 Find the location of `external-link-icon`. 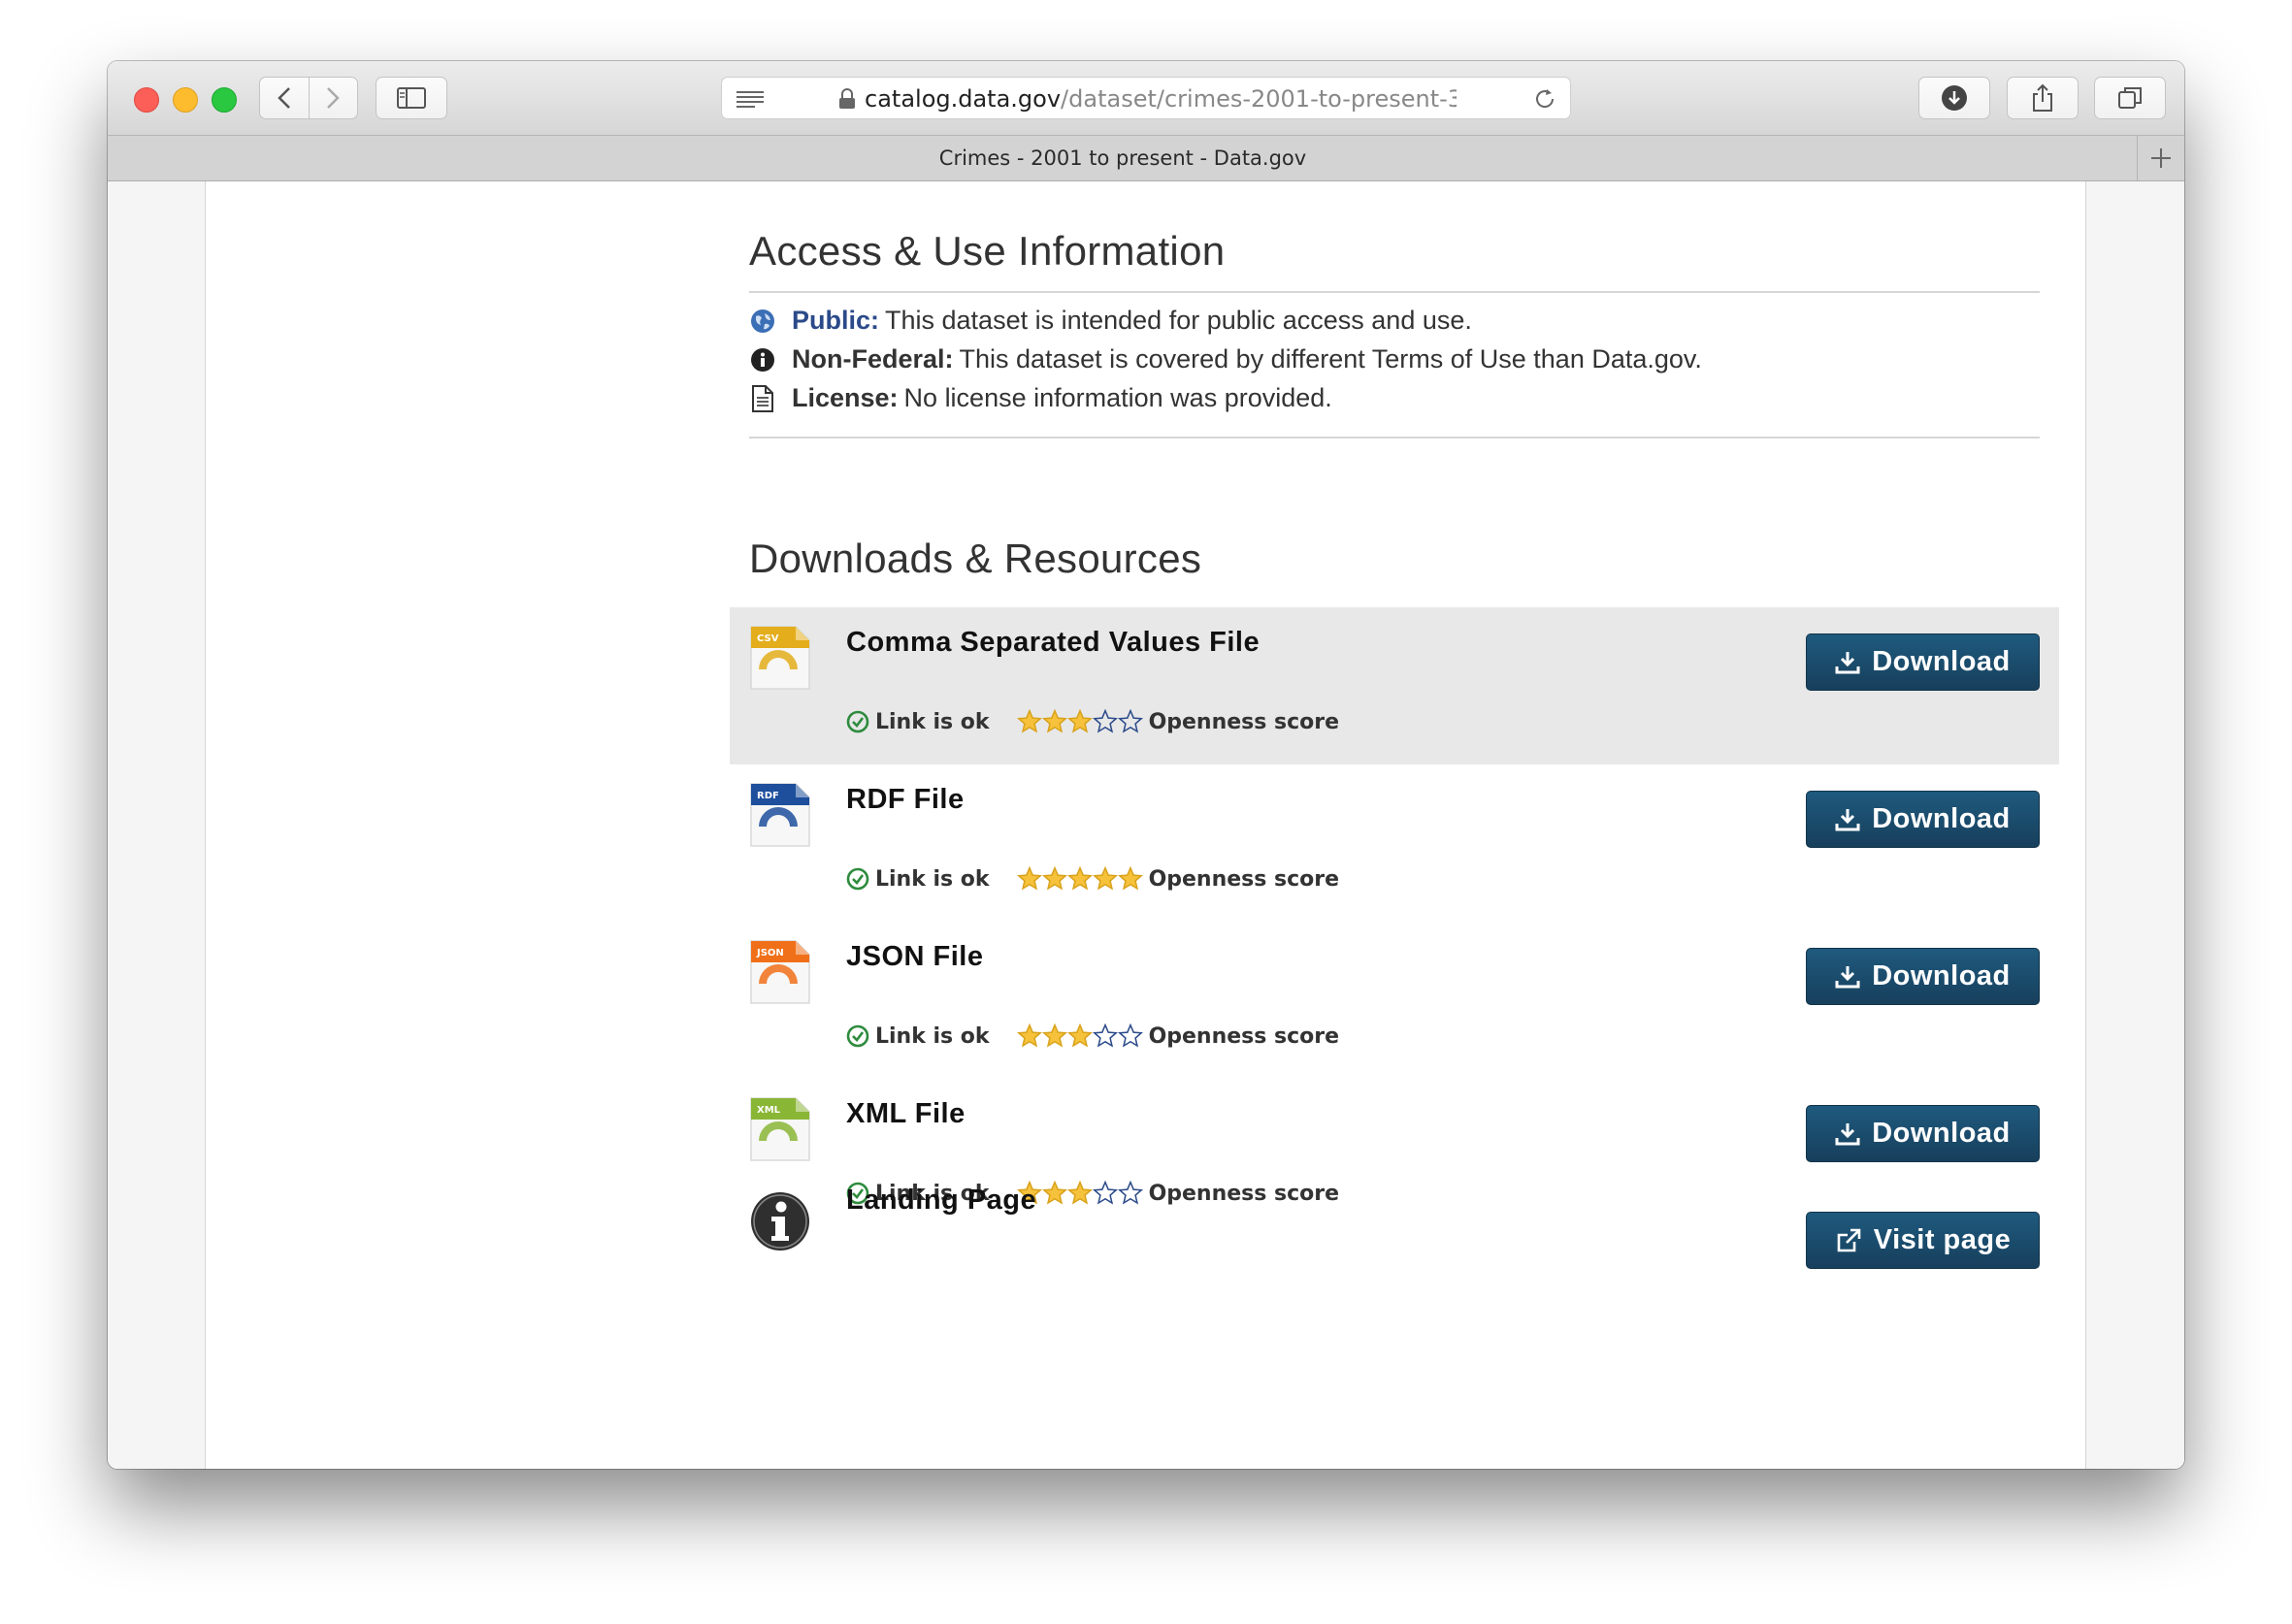

external-link-icon is located at coordinates (1849, 1239).